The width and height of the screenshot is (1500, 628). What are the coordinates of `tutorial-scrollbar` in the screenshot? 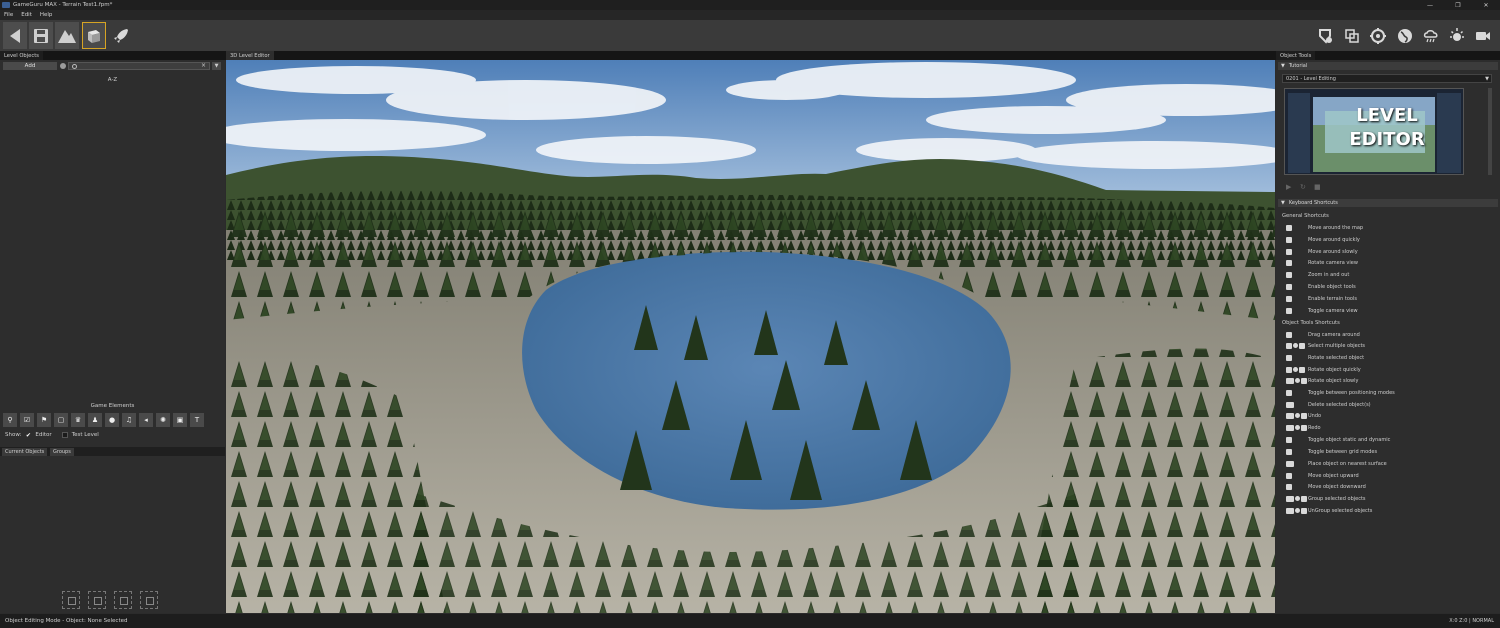 It's located at (1490, 131).